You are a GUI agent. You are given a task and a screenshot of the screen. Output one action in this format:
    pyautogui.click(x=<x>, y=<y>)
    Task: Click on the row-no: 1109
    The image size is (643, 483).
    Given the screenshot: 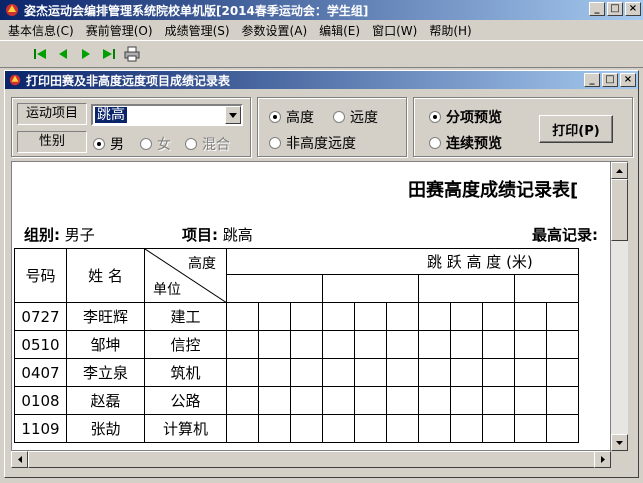 What is the action you would take?
    pyautogui.click(x=40, y=428)
    